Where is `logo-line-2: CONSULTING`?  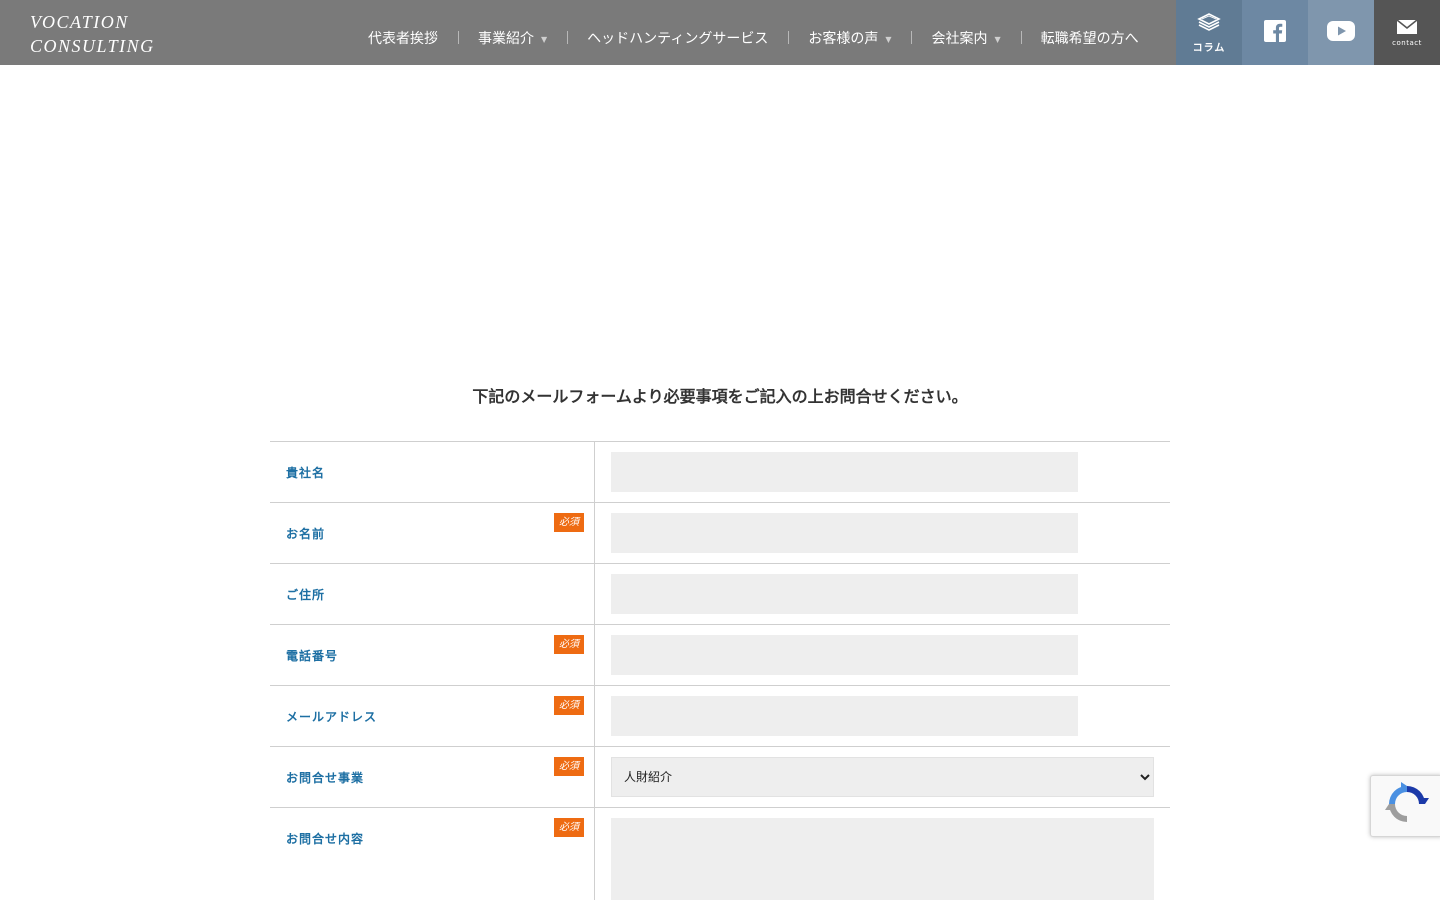 logo-line-2: CONSULTING is located at coordinates (92, 46).